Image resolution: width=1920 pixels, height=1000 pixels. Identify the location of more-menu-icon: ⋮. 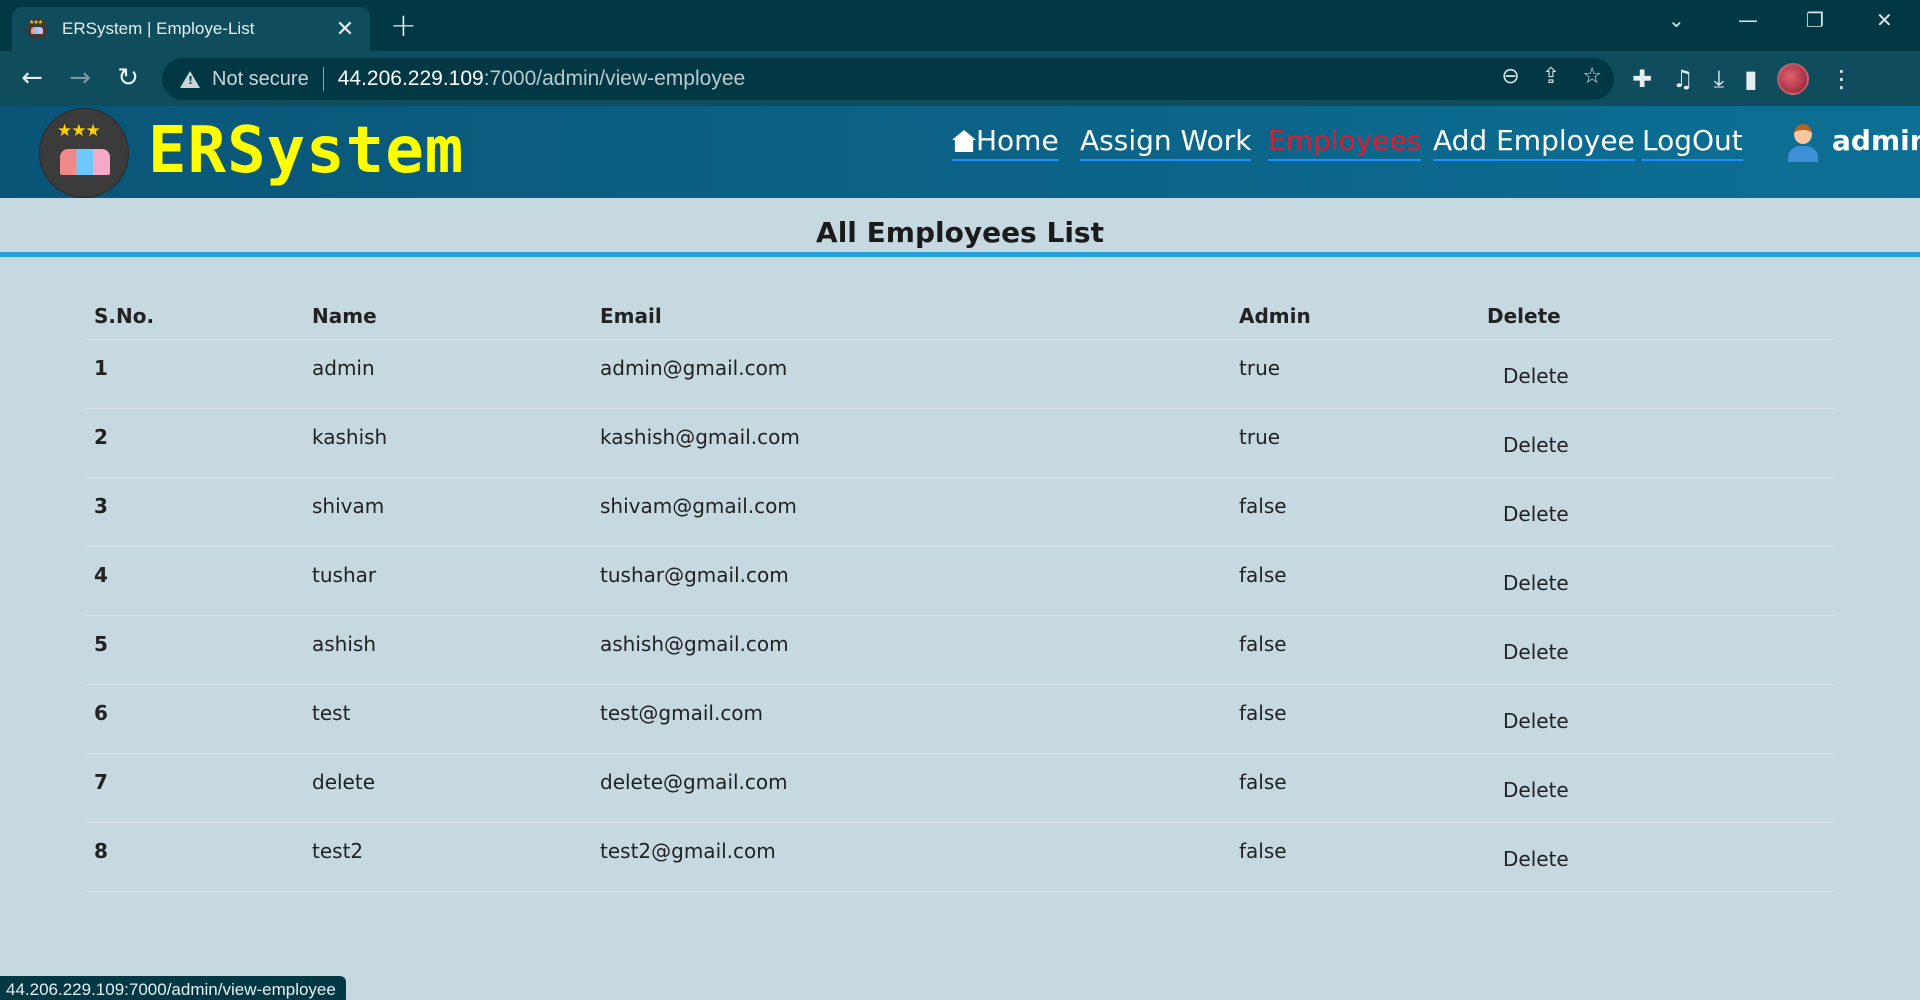
(1841, 79).